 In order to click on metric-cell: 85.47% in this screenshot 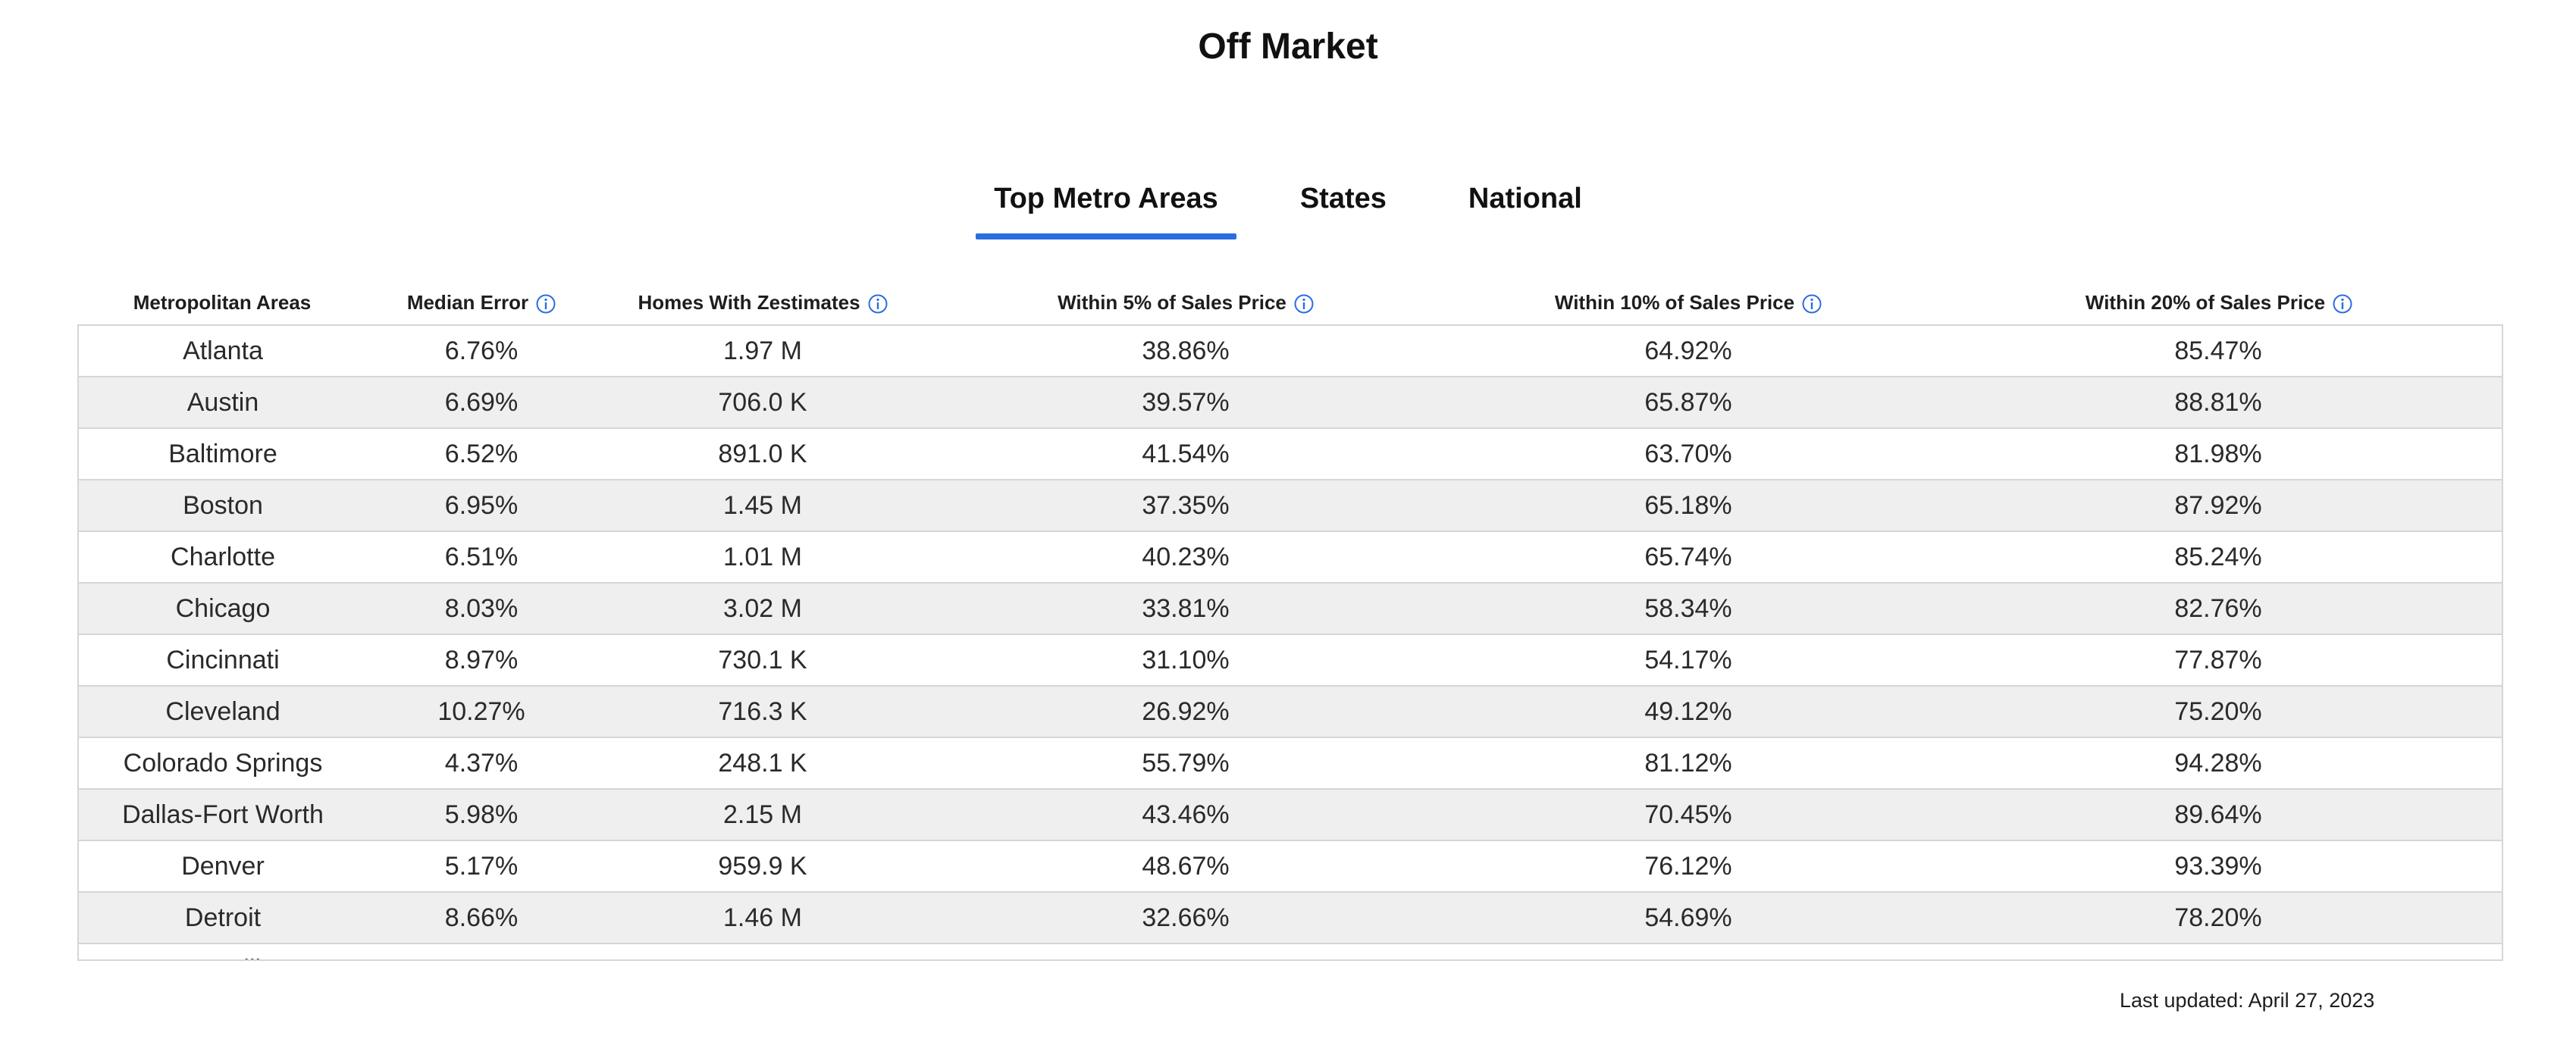, I will do `click(2218, 351)`.